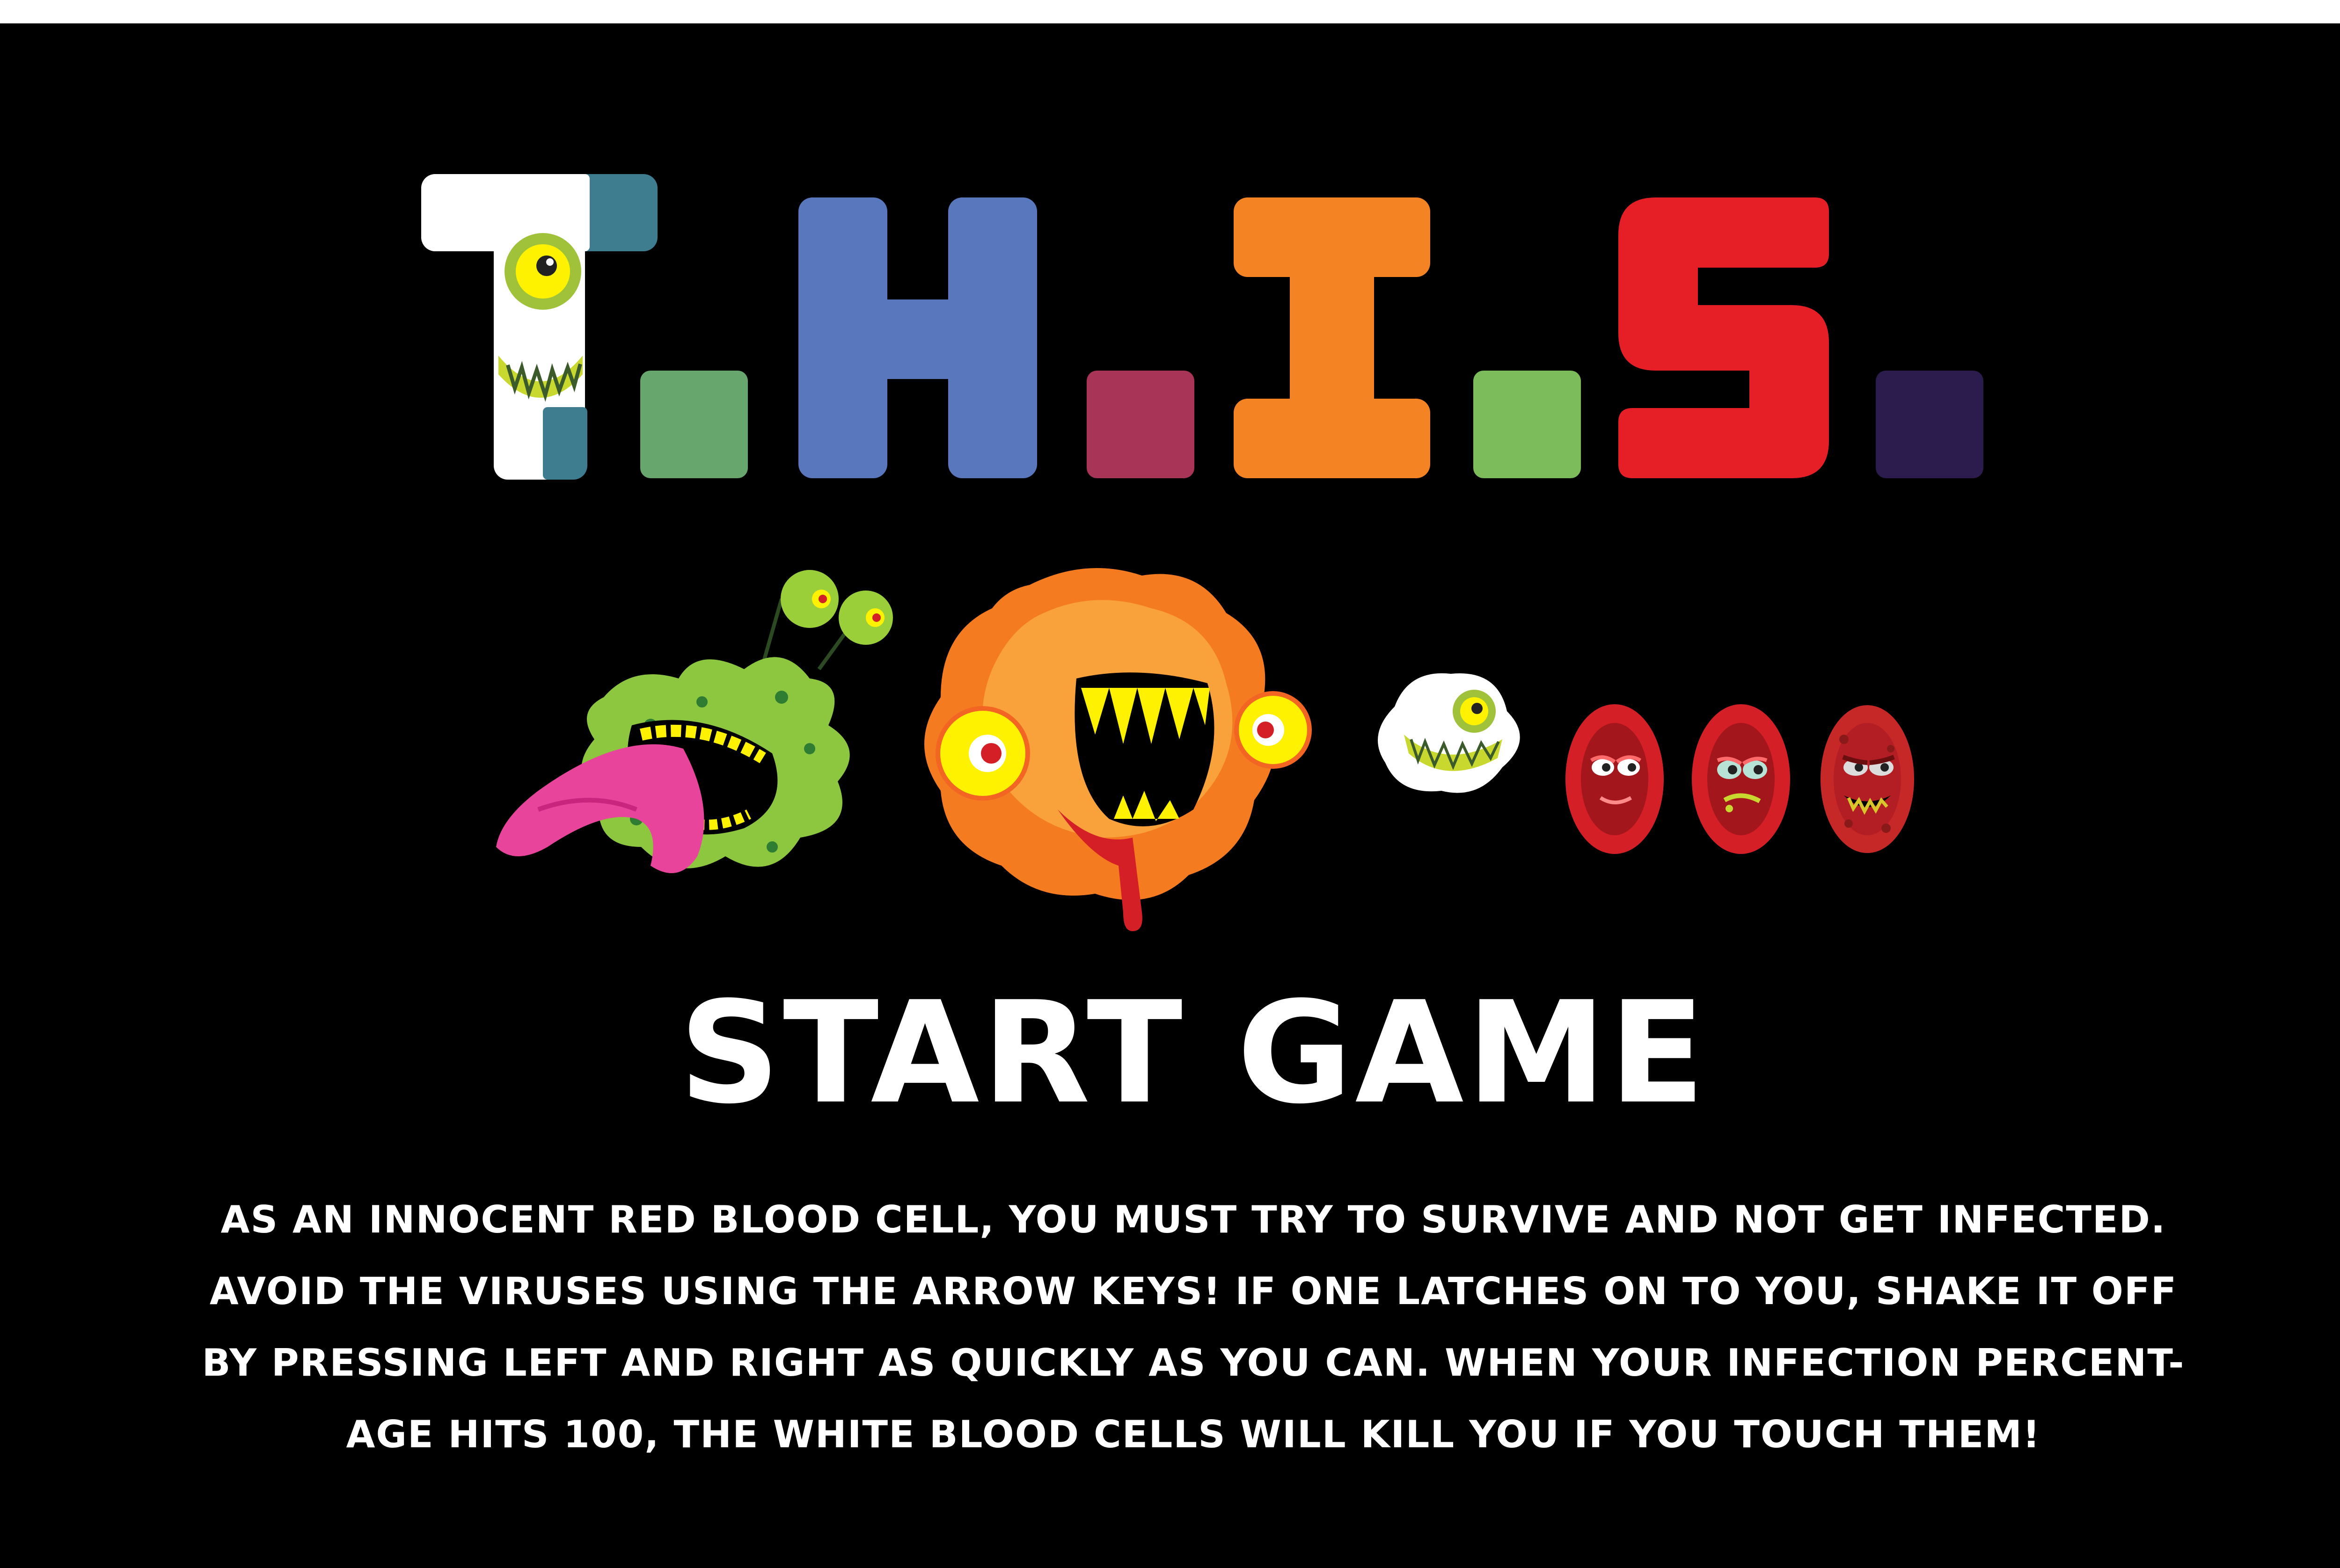 The image size is (2340, 1568). What do you see at coordinates (1109, 754) in the screenshot?
I see `orange-virus-icon` at bounding box center [1109, 754].